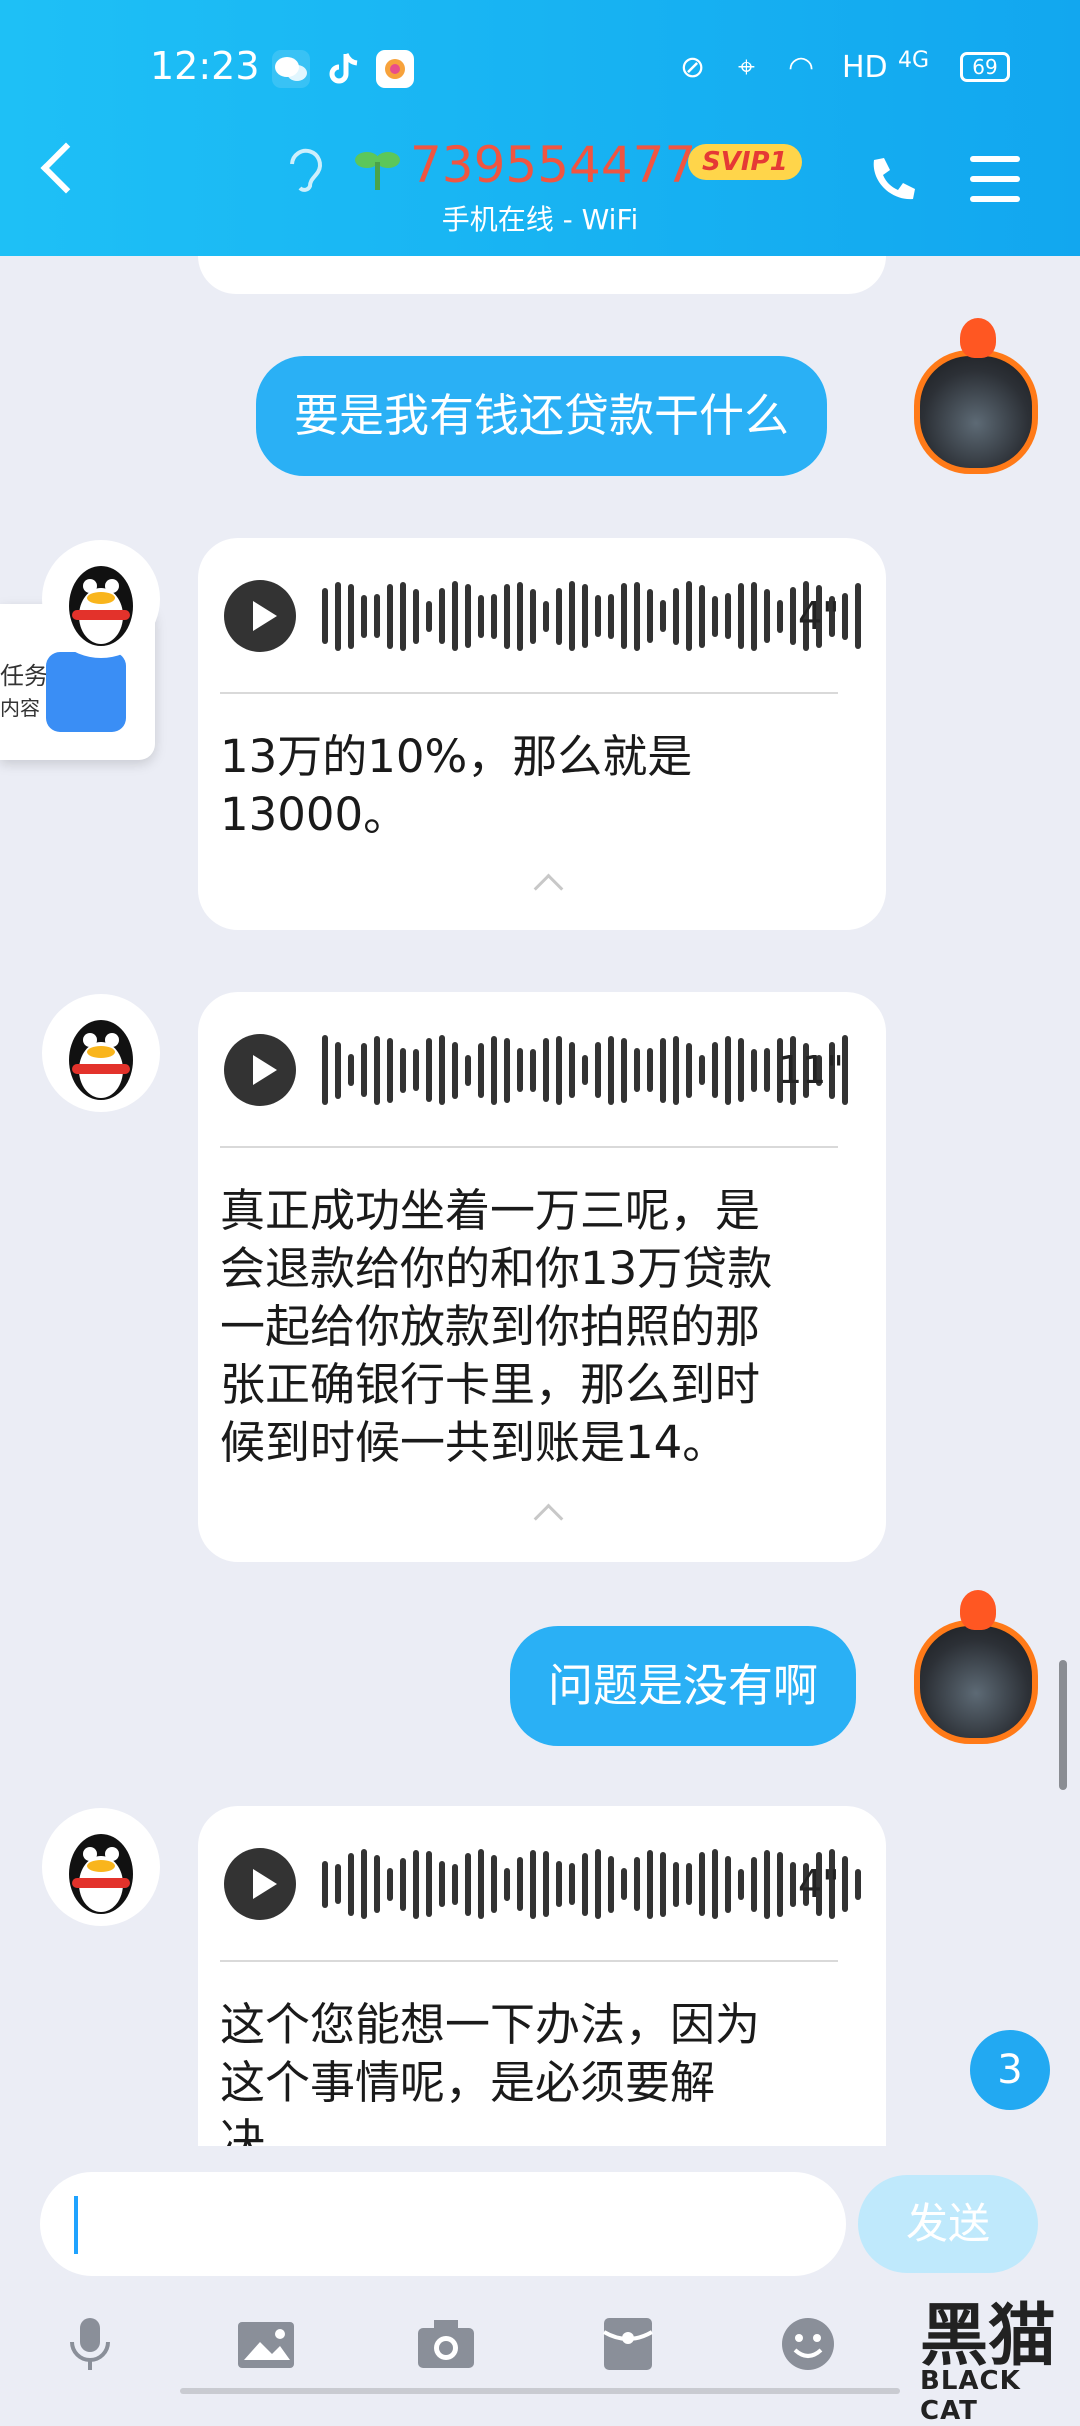  What do you see at coordinates (808, 2344) in the screenshot?
I see `emoji-icon` at bounding box center [808, 2344].